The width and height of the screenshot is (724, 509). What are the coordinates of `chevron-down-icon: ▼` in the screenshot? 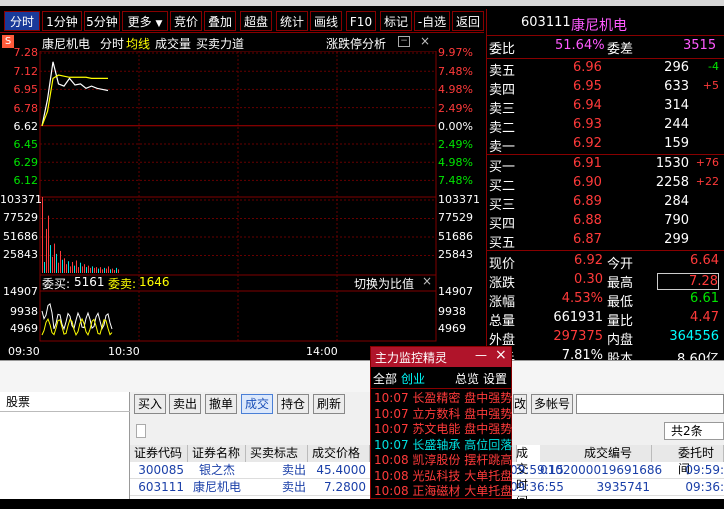 It's located at (159, 24).